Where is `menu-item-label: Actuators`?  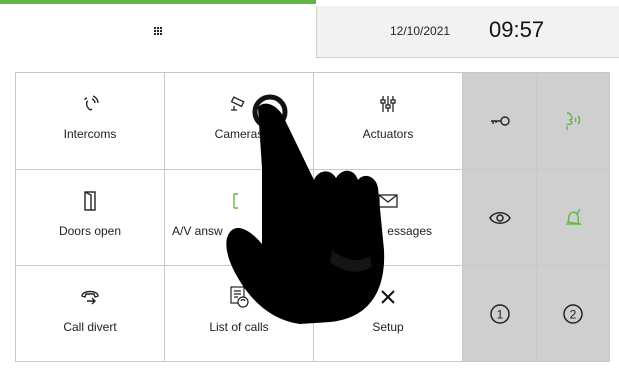
menu-item-label: Actuators is located at coordinates (388, 134).